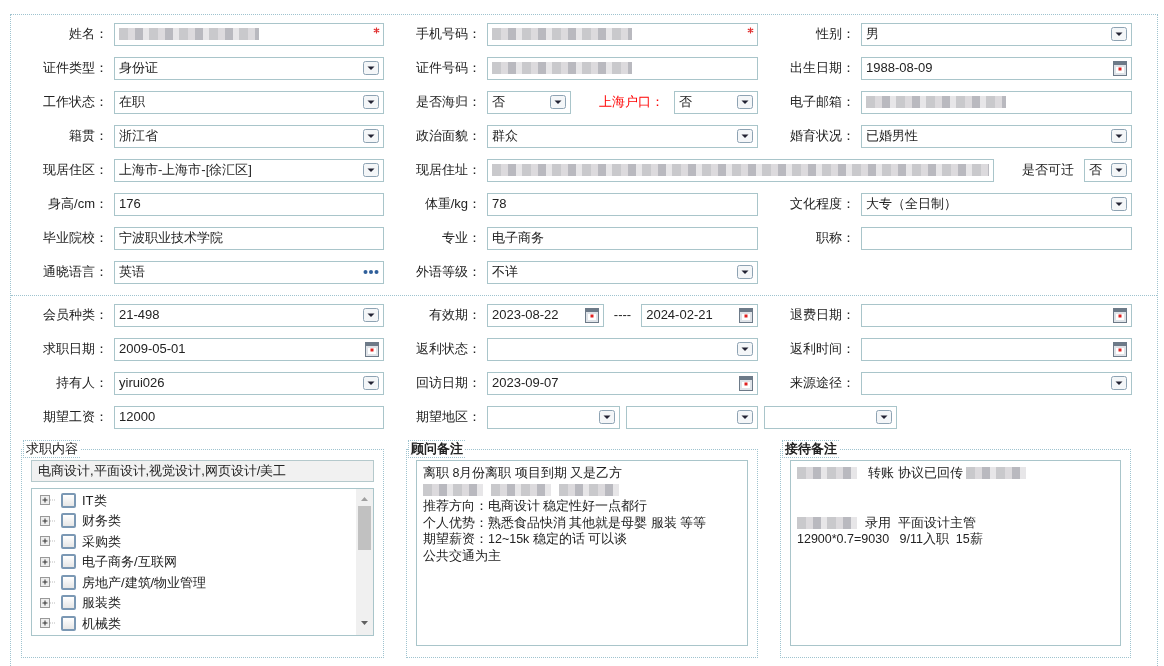  I want to click on field-label: 返利状态：, so click(448, 349).